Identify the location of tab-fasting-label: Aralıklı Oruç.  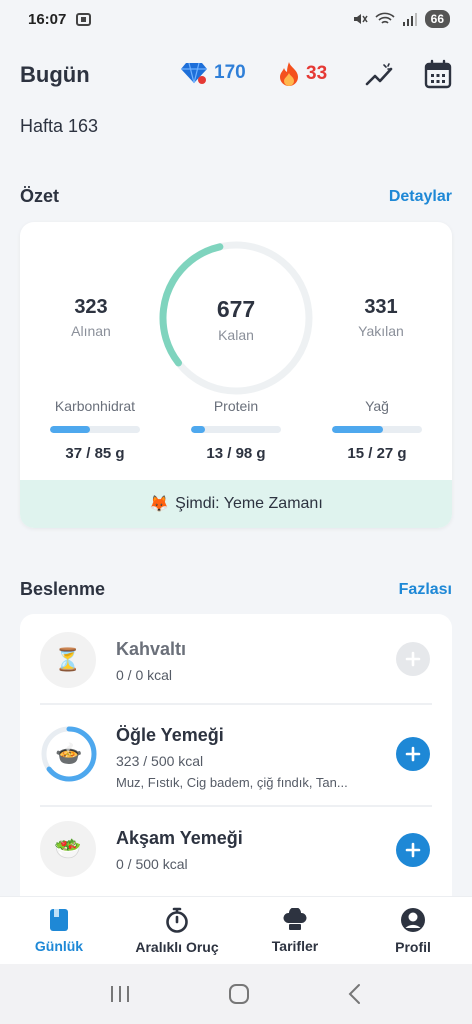
(177, 946).